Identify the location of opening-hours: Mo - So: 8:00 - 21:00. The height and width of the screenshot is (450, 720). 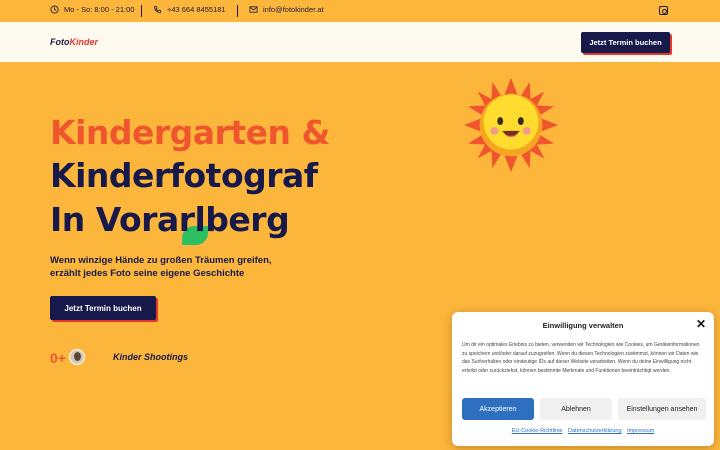
(92, 9).